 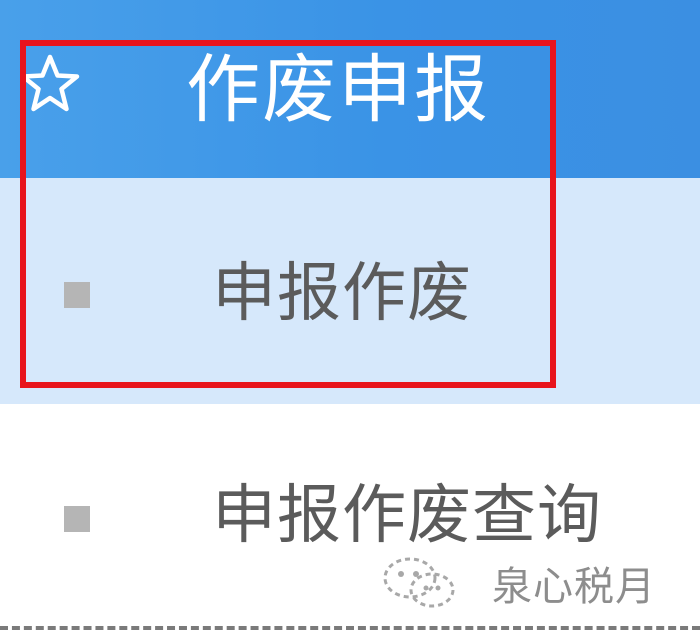 I want to click on watermark-text: 泉心税月, so click(x=574, y=587).